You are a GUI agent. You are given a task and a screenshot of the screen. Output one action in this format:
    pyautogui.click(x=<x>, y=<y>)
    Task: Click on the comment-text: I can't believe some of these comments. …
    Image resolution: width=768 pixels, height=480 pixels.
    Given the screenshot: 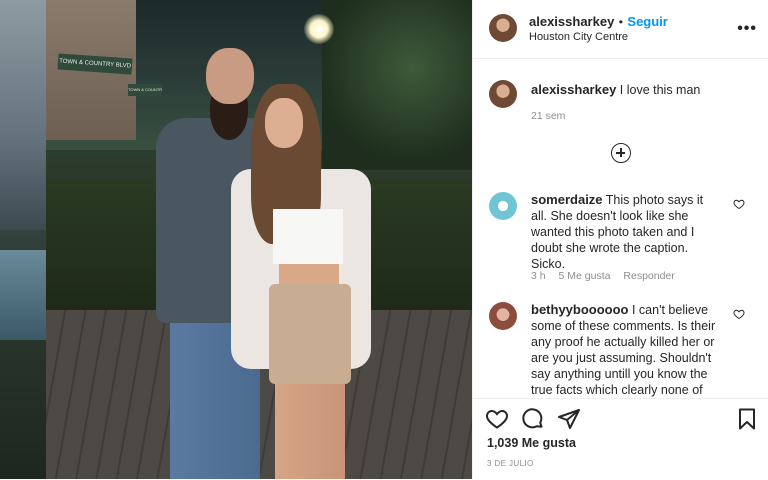 What is the action you would take?
    pyautogui.click(x=623, y=350)
    